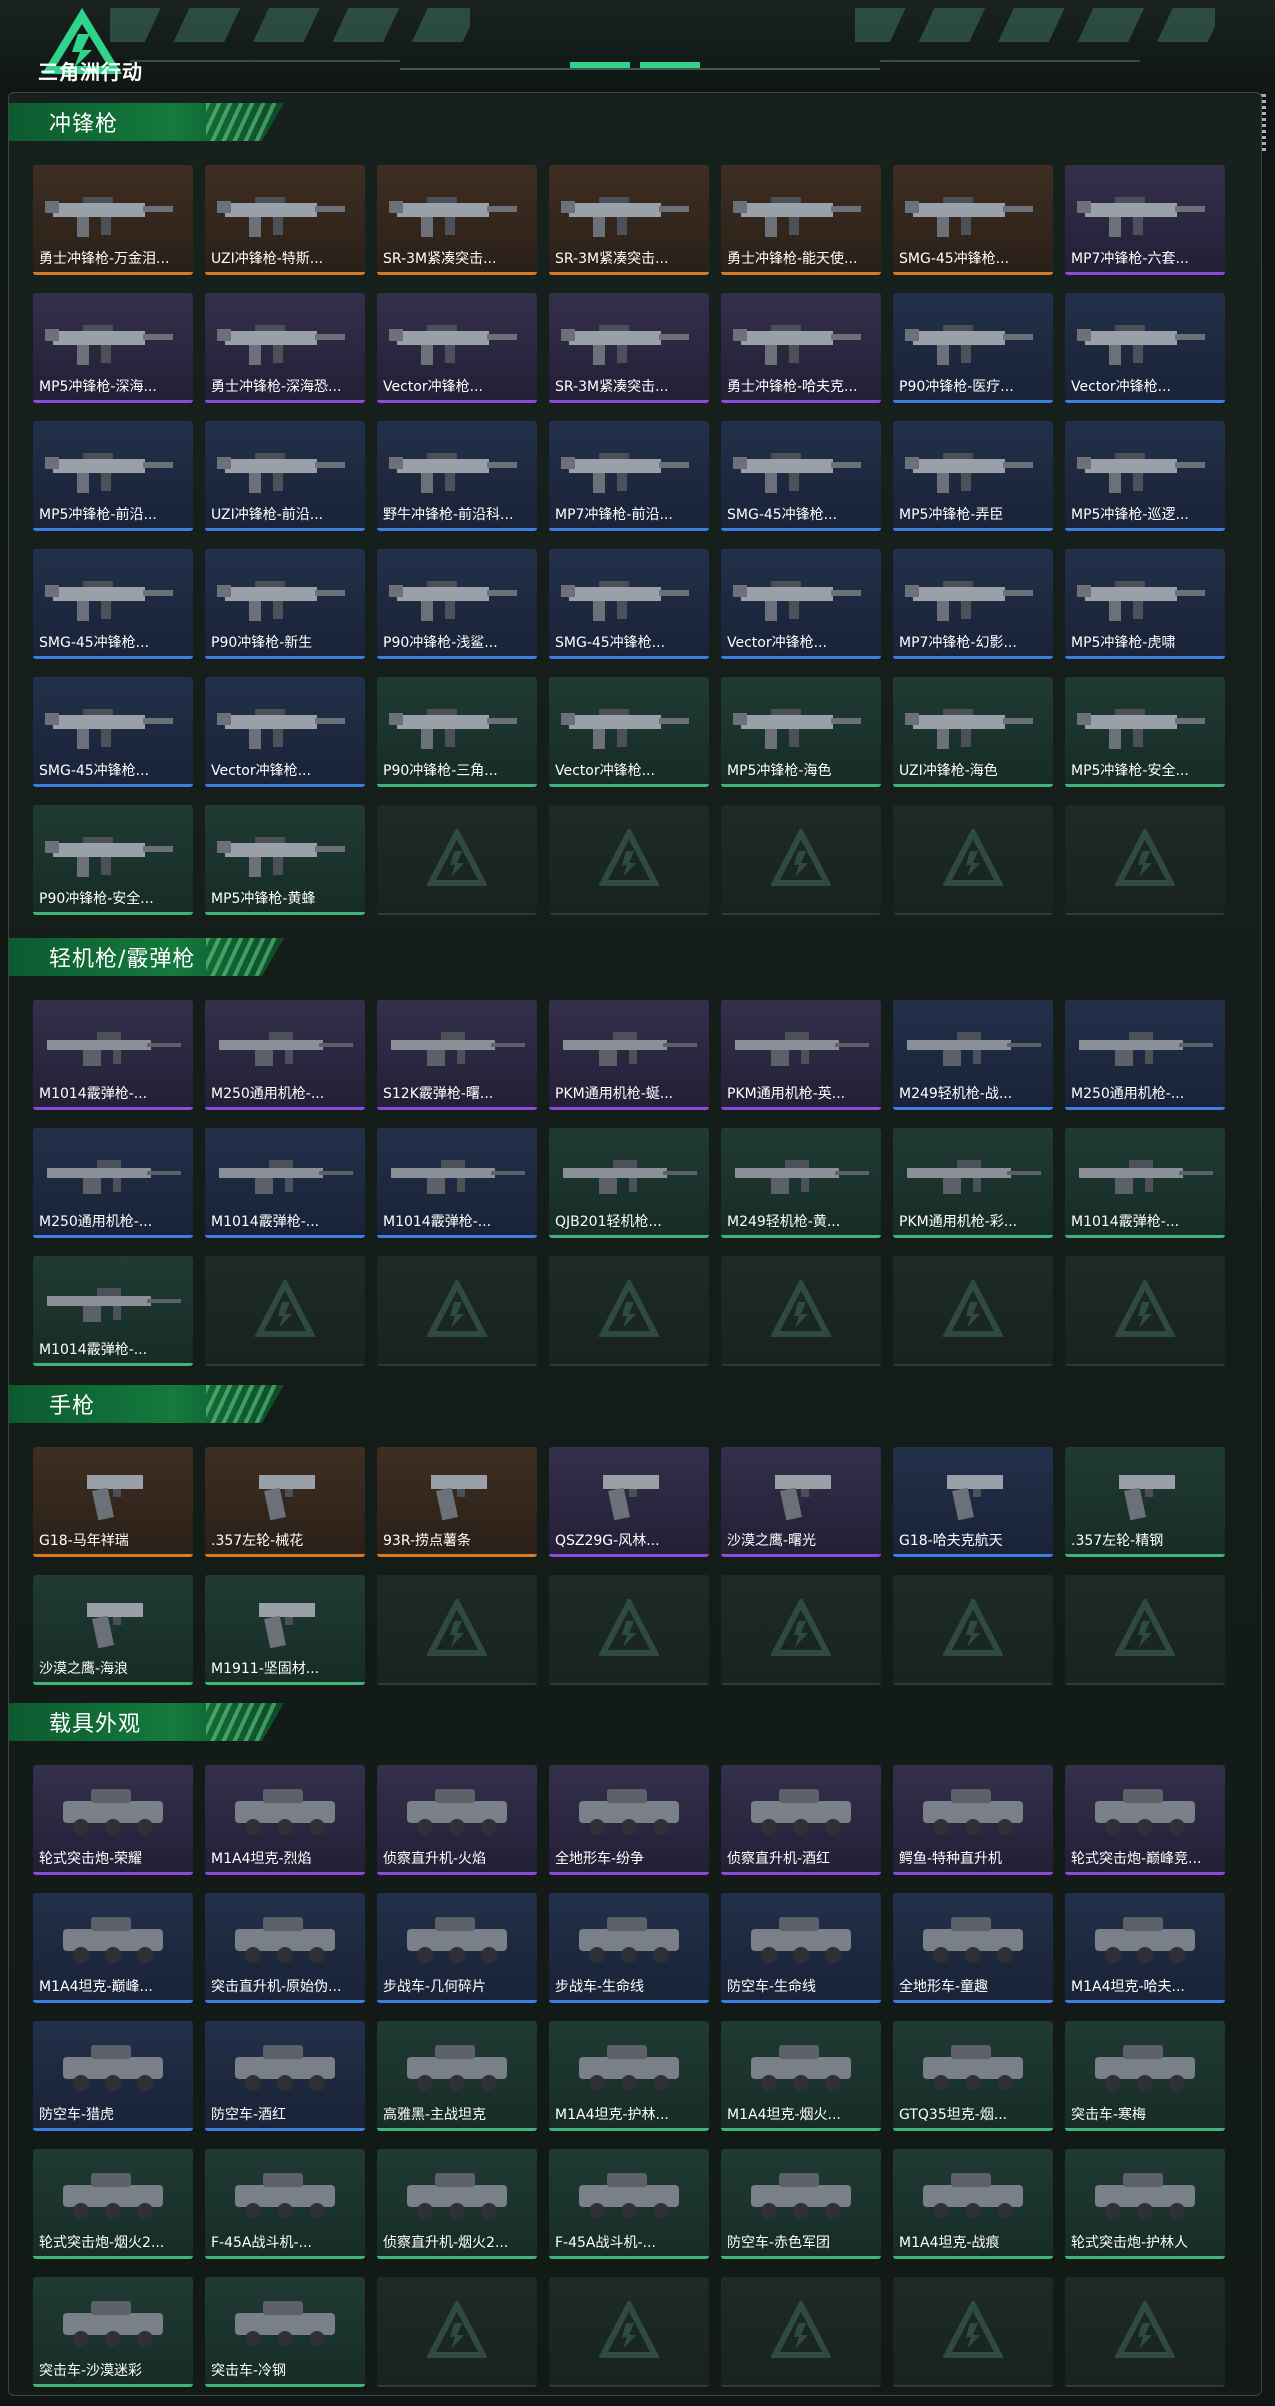  Describe the element at coordinates (457, 2076) in the screenshot. I see `collection-item-tile: 高雅黑-主战坦克` at that location.